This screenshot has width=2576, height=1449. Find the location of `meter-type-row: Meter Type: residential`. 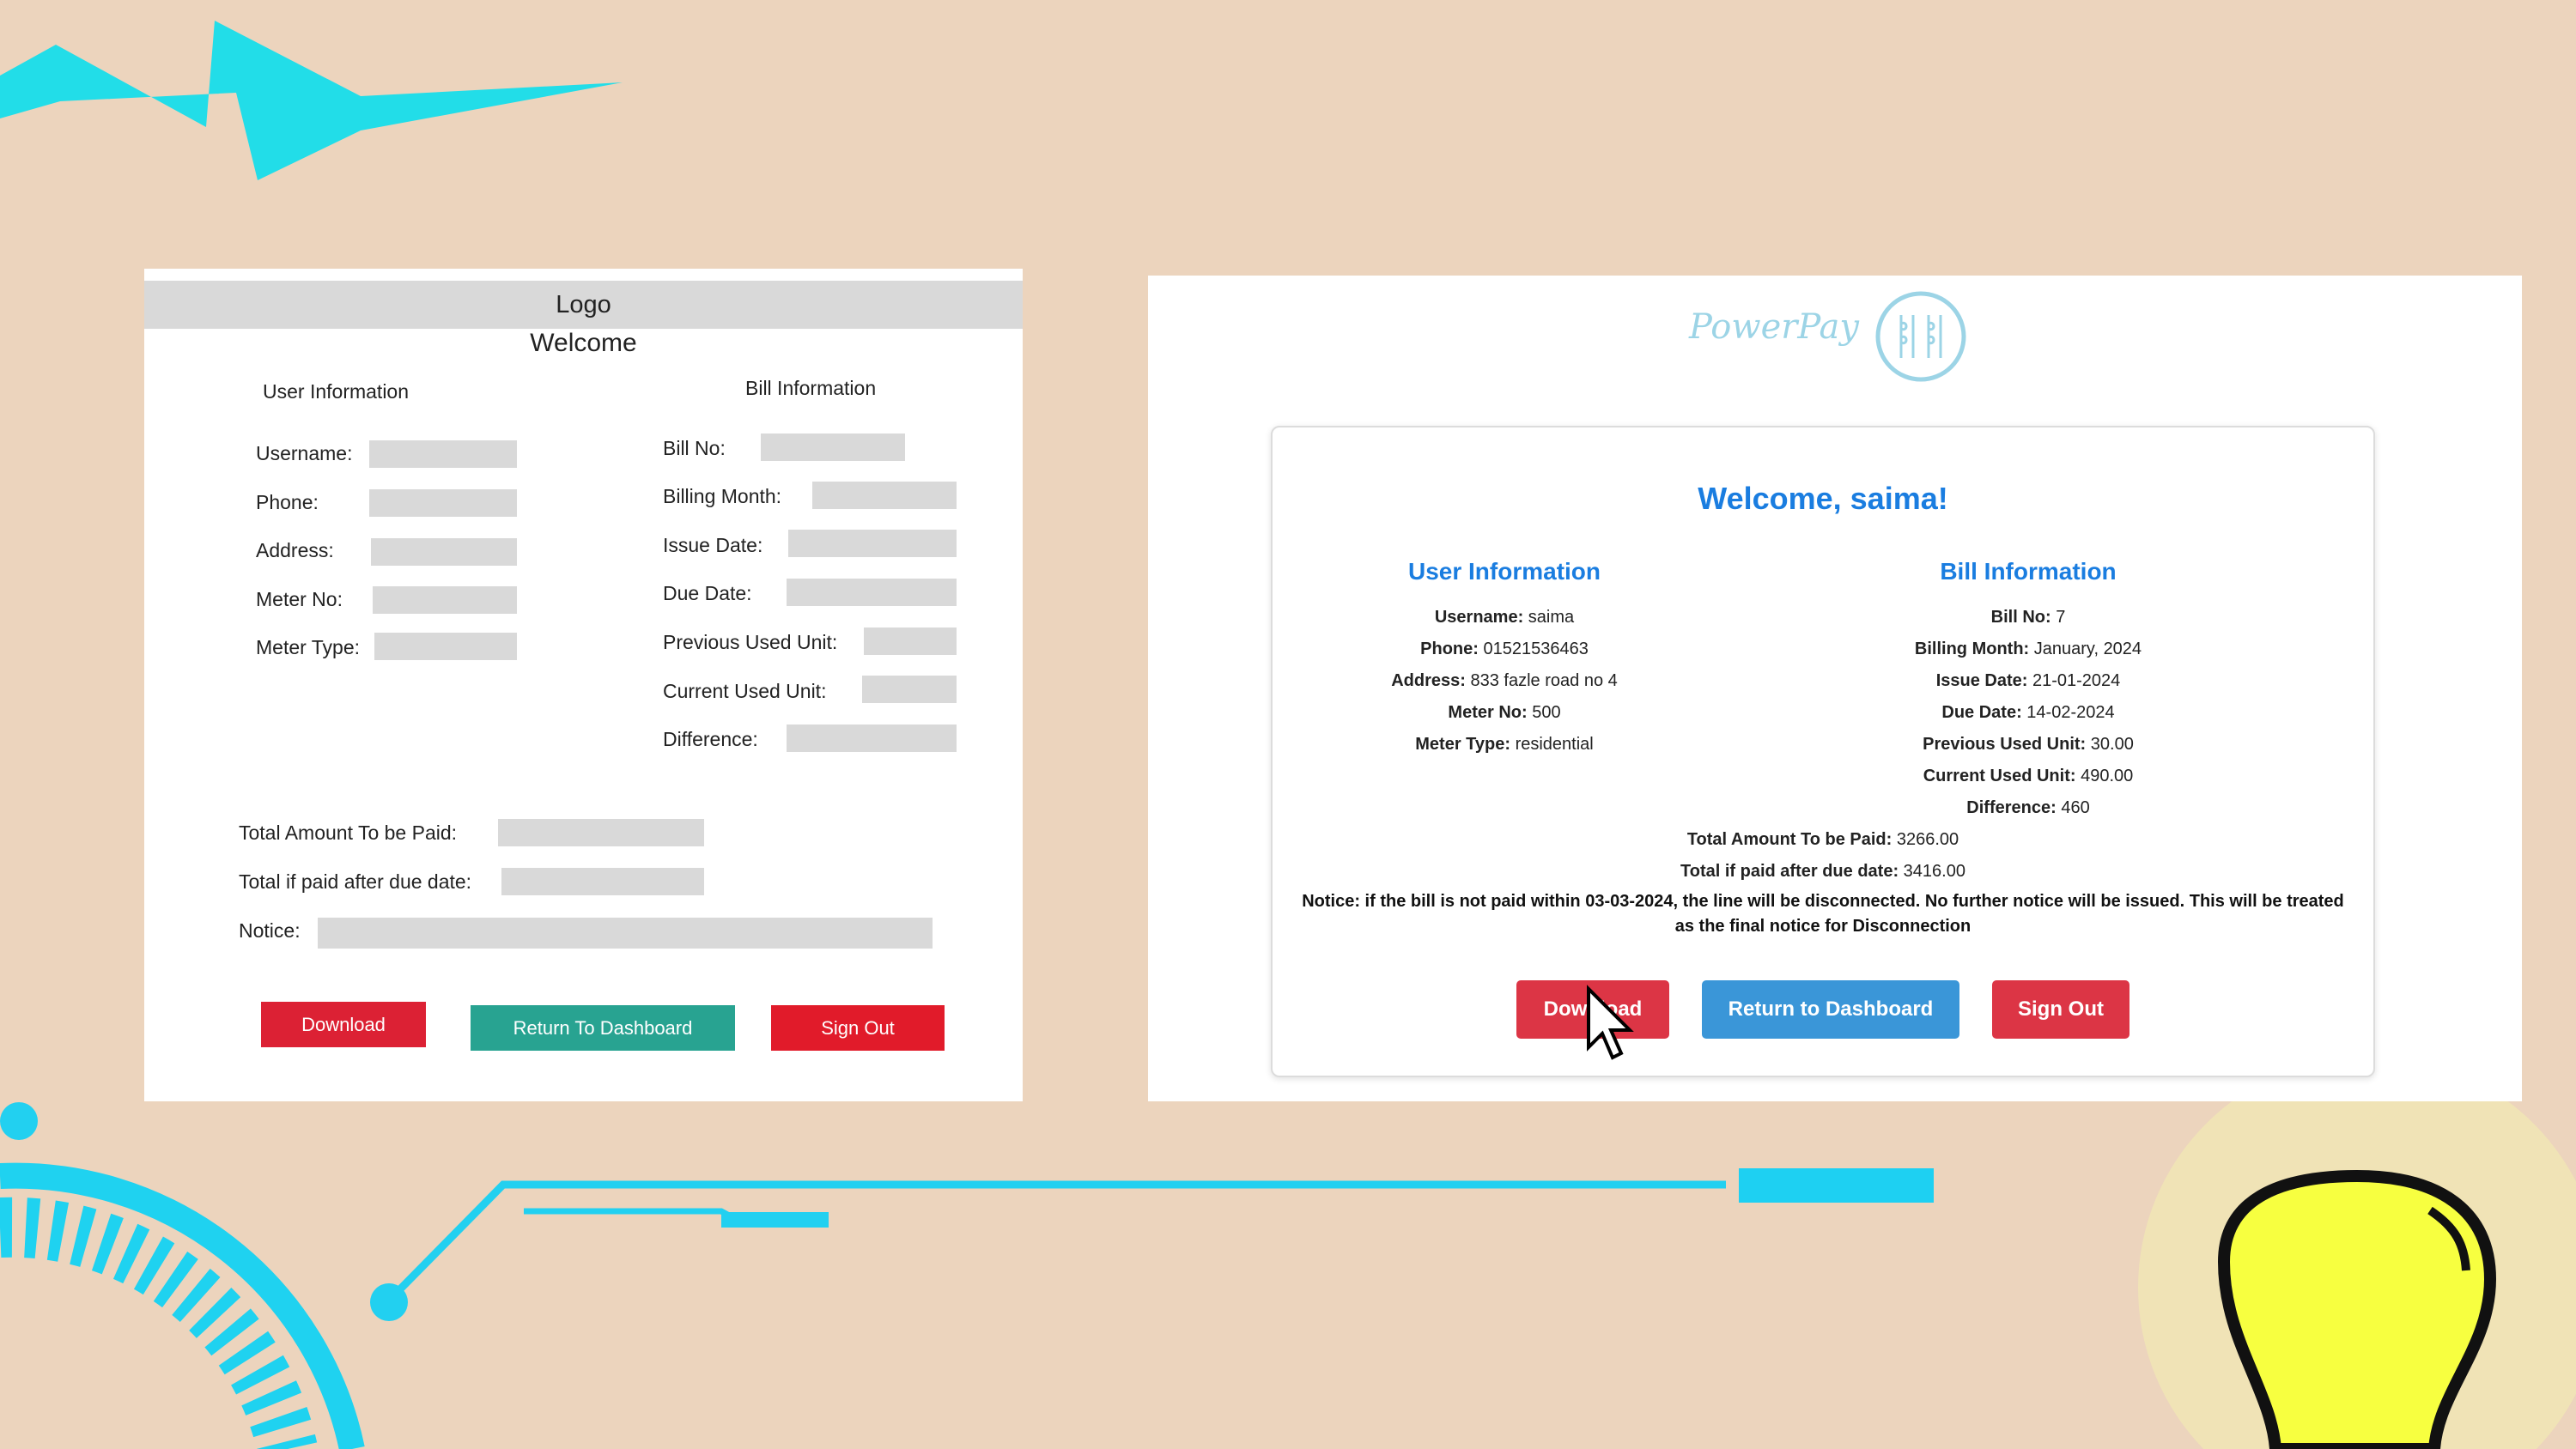

meter-type-row: Meter Type: residential is located at coordinates (1504, 744).